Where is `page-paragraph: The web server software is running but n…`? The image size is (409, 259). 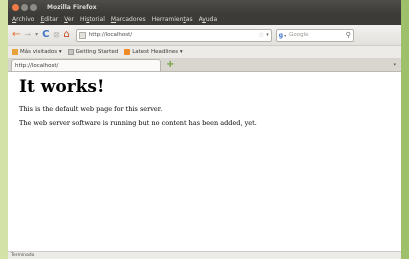
page-paragraph: The web server software is running but n… is located at coordinates (138, 123).